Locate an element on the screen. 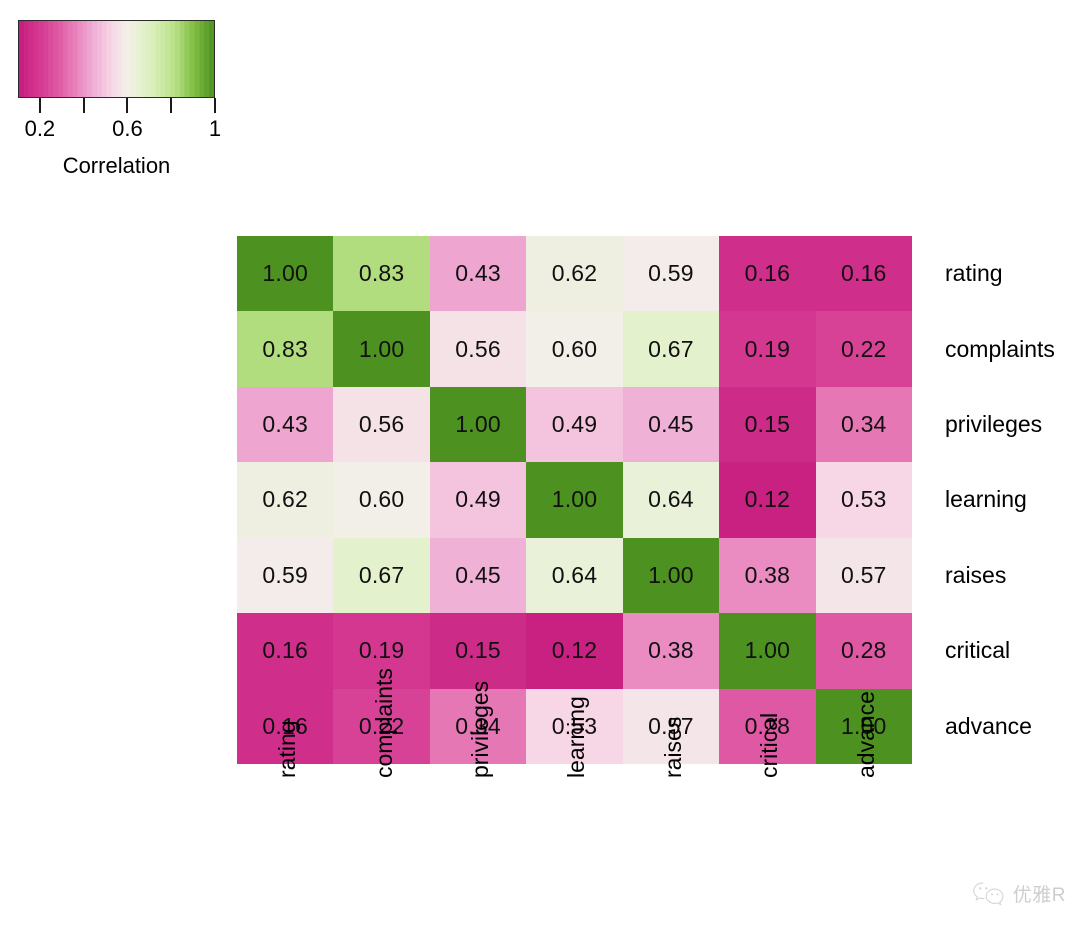  colorbar-title: Correlation is located at coordinates (116, 165).